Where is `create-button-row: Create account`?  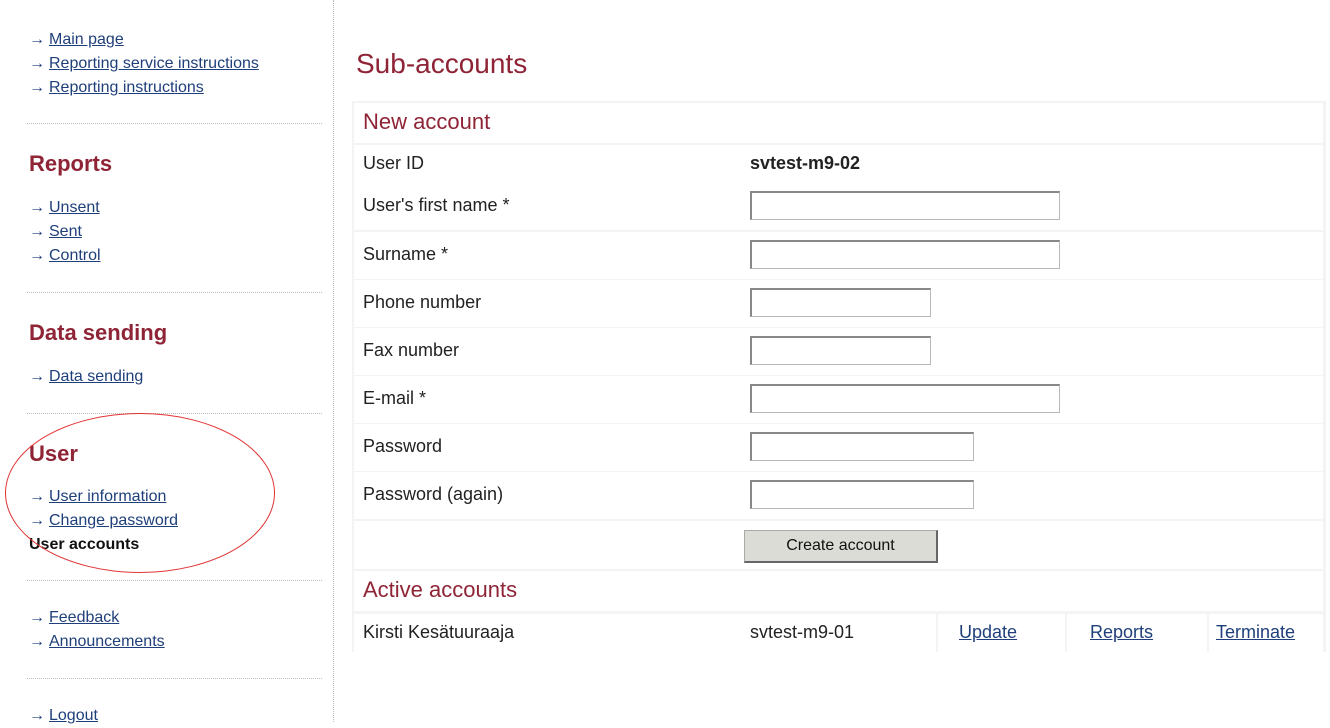 create-button-row: Create account is located at coordinates (838, 545).